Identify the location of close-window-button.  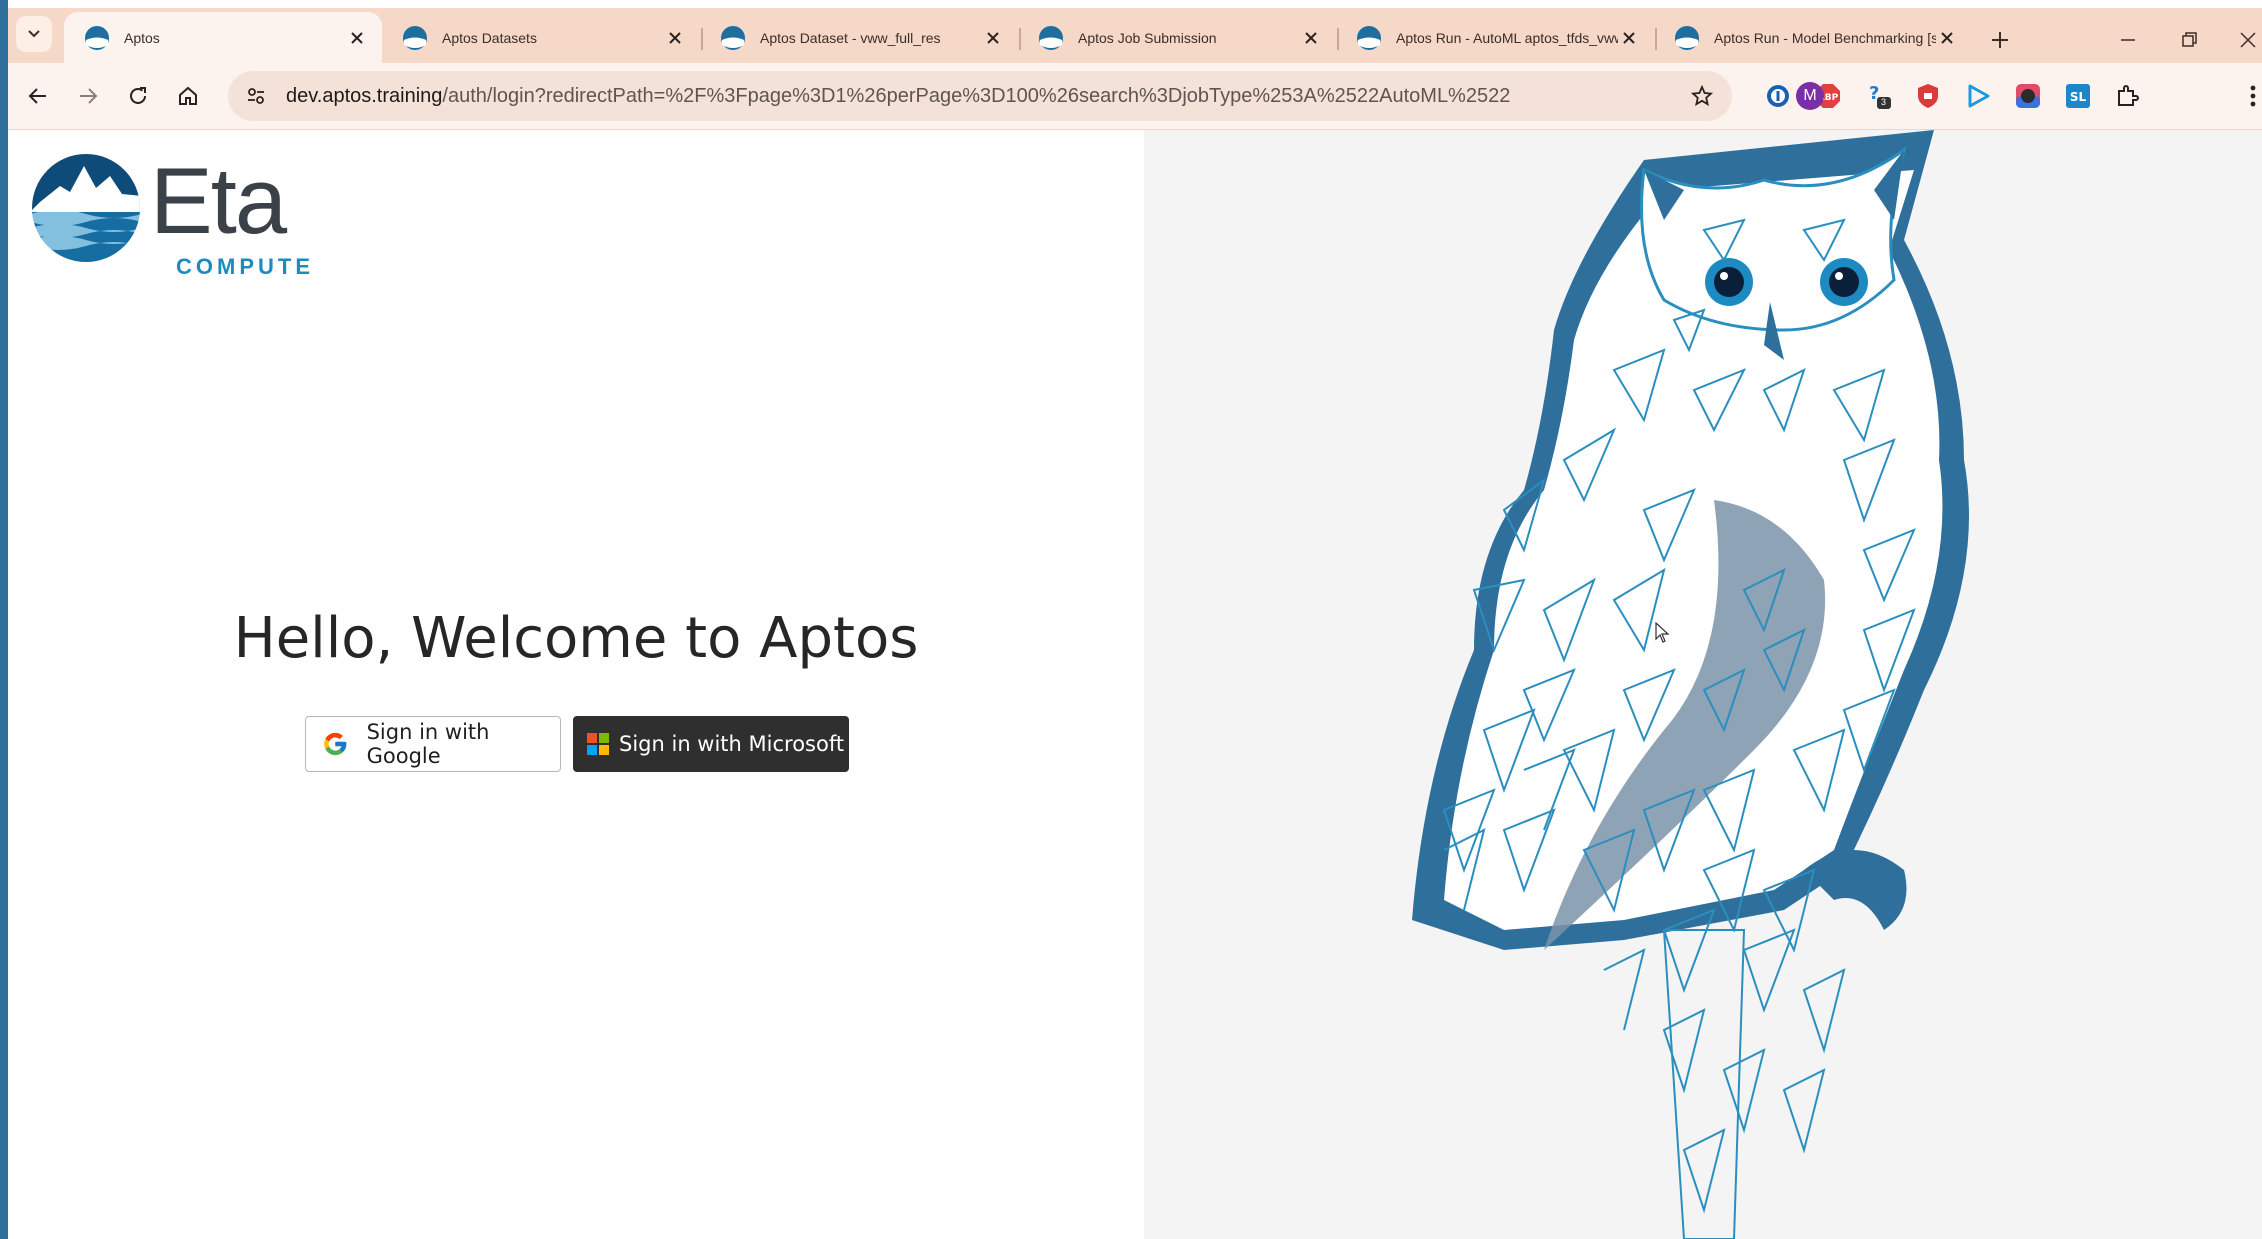
(2248, 40).